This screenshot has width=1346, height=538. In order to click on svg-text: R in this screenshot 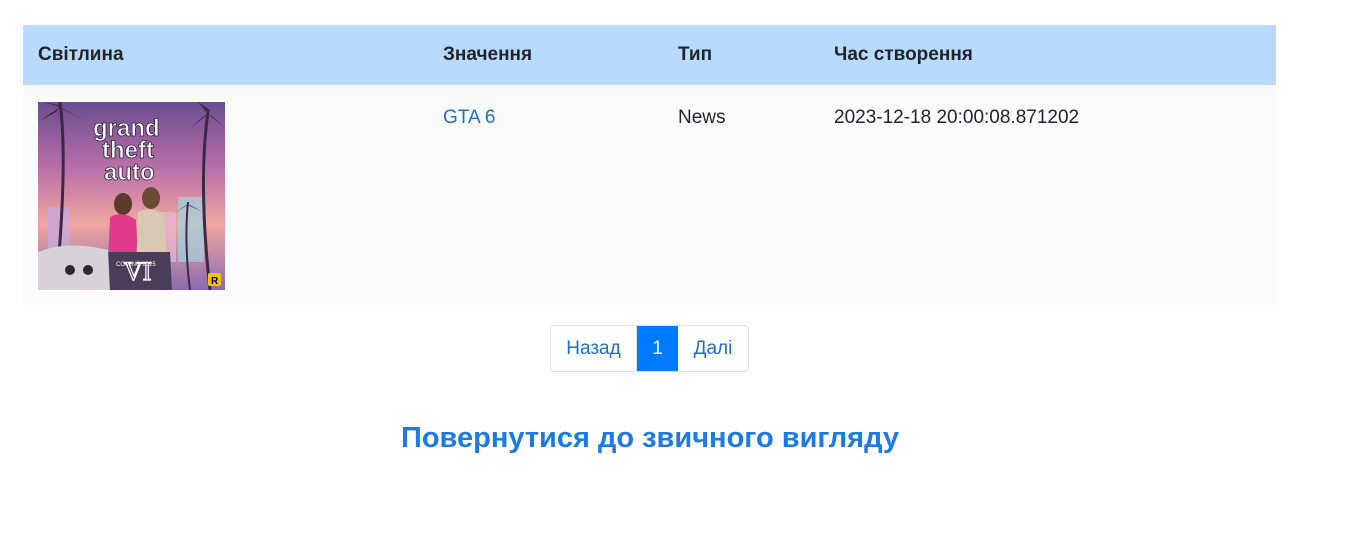, I will do `click(215, 281)`.